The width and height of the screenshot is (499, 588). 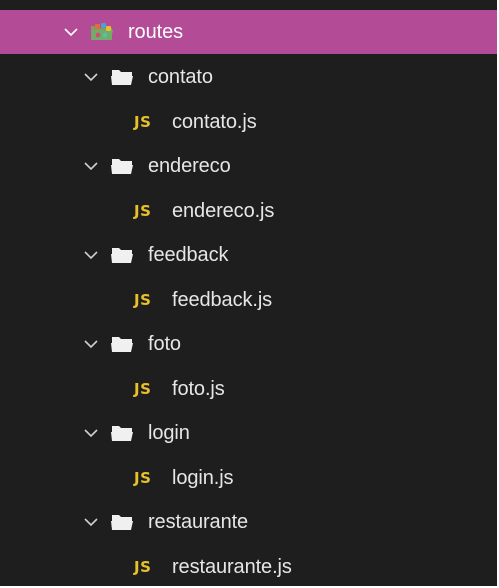 I want to click on tree-item-file-restaurante-js: JS restaurante.js, so click(x=248, y=565).